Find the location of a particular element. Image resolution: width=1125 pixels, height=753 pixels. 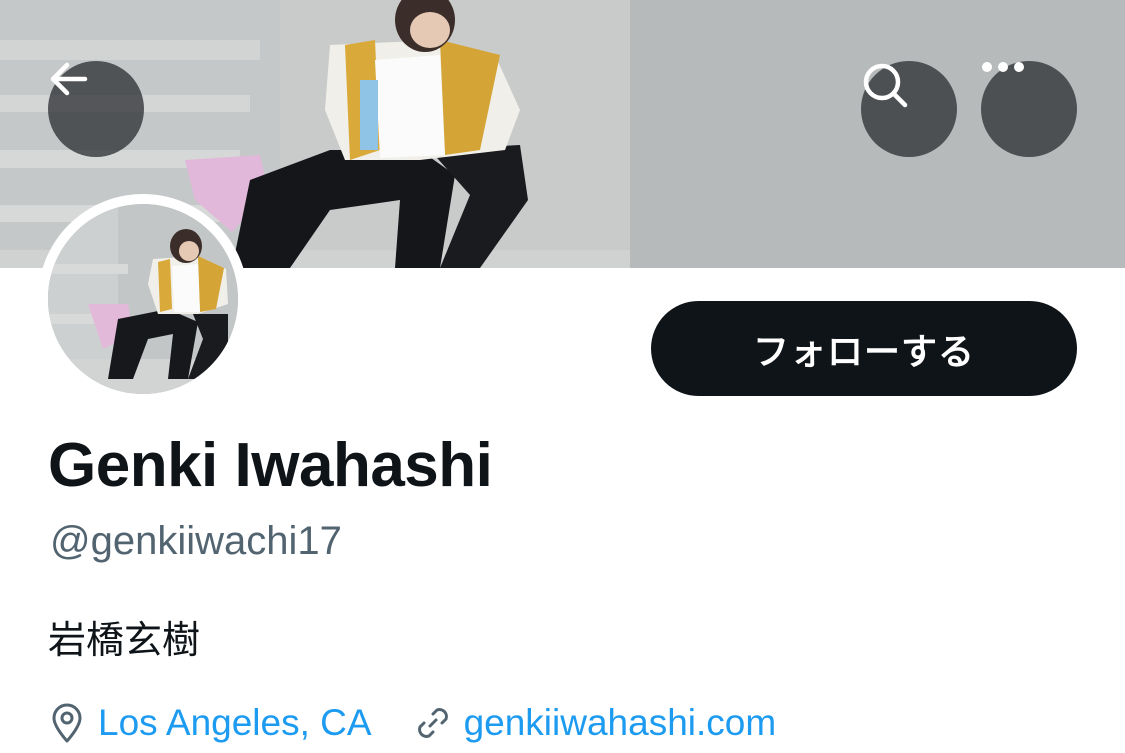

follow-button-label: フォローする is located at coordinates (863, 352).